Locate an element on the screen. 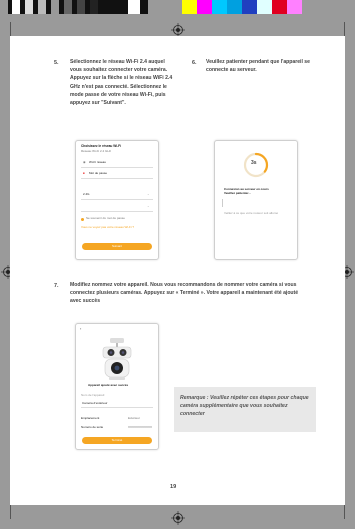  serial-value: XXXXXXXXXXXX is located at coordinates (140, 427).